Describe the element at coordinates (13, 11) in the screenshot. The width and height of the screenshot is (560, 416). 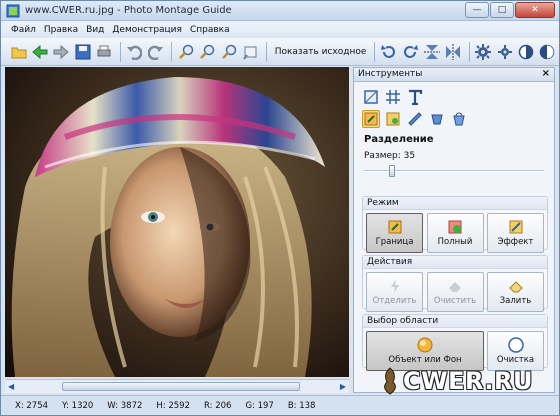
I see `app-icon` at that location.